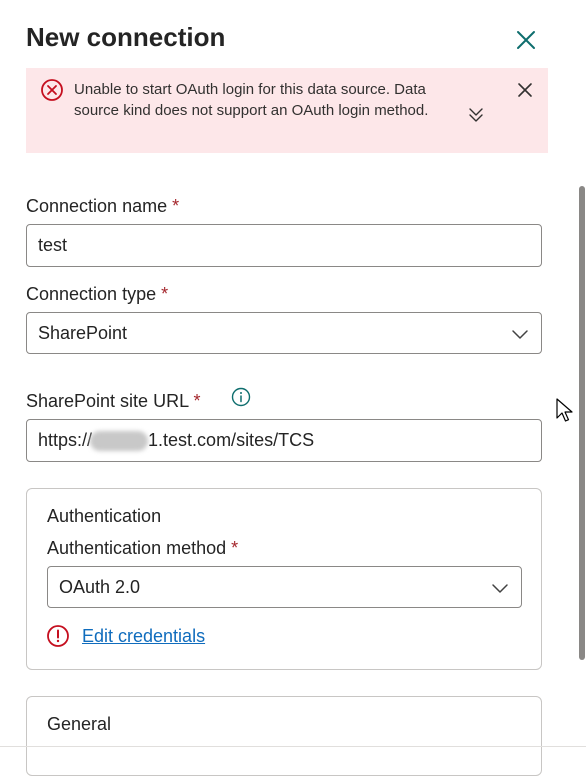 This screenshot has height=776, width=586. Describe the element at coordinates (143, 548) in the screenshot. I see `auth-method-label: Authentication method *` at that location.